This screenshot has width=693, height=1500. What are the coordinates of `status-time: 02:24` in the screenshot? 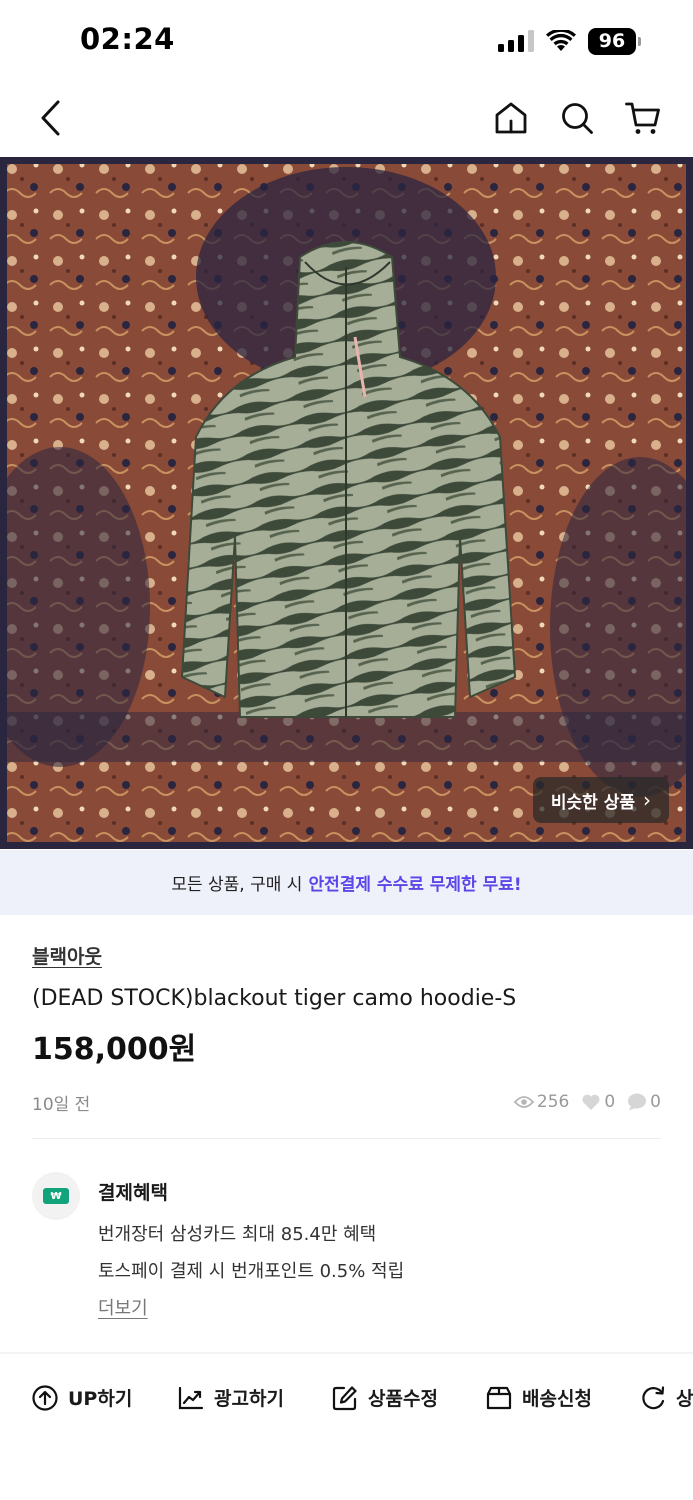 It's located at (127, 39).